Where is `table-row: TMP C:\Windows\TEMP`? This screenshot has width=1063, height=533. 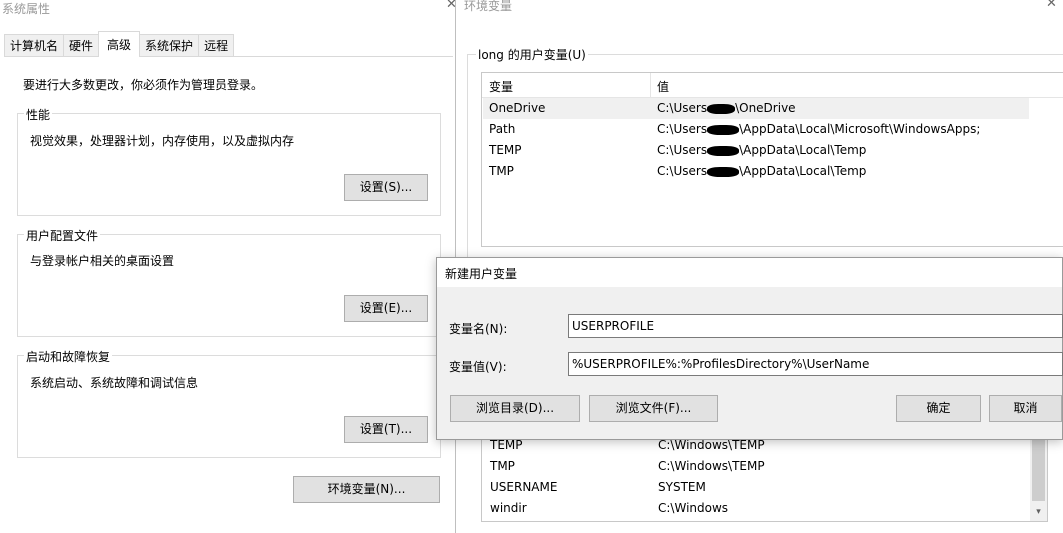 table-row: TMP C:\Windows\TEMP is located at coordinates (753, 466).